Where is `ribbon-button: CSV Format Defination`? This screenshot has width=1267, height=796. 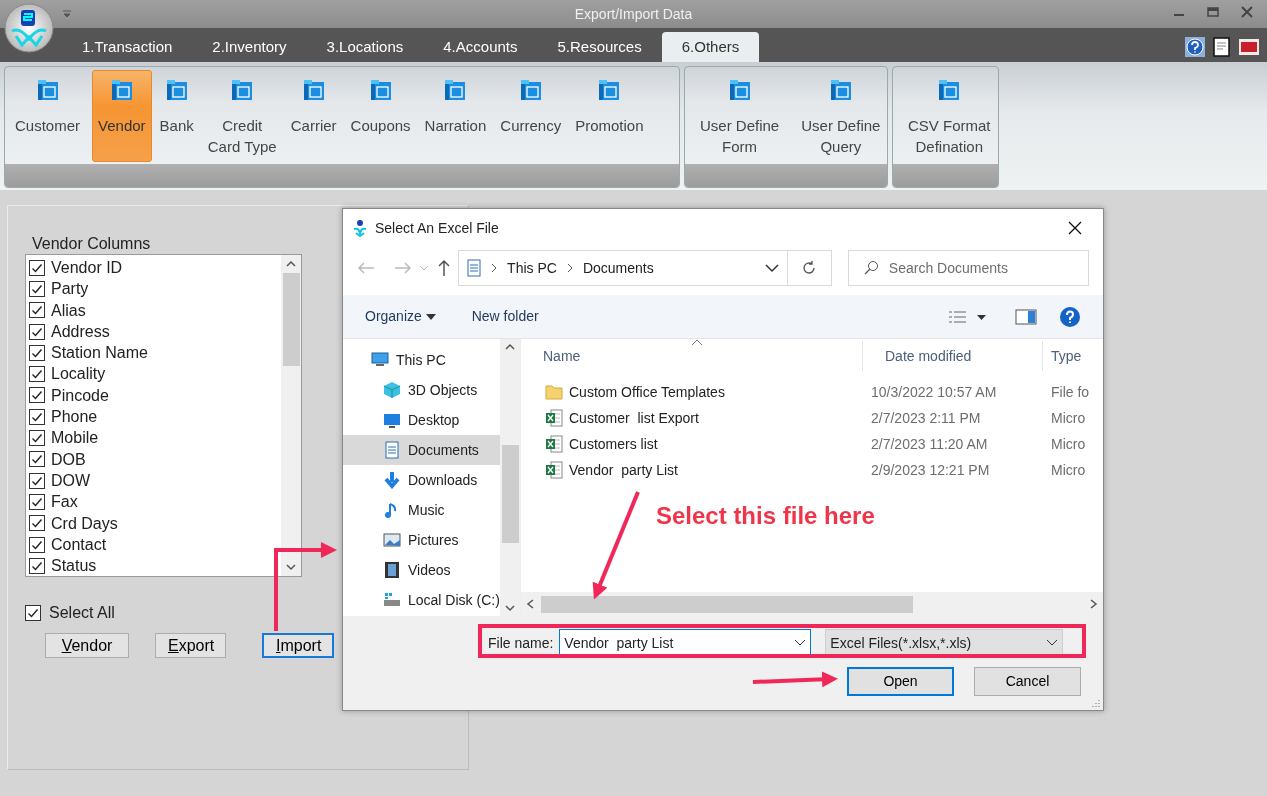 ribbon-button: CSV Format Defination is located at coordinates (949, 116).